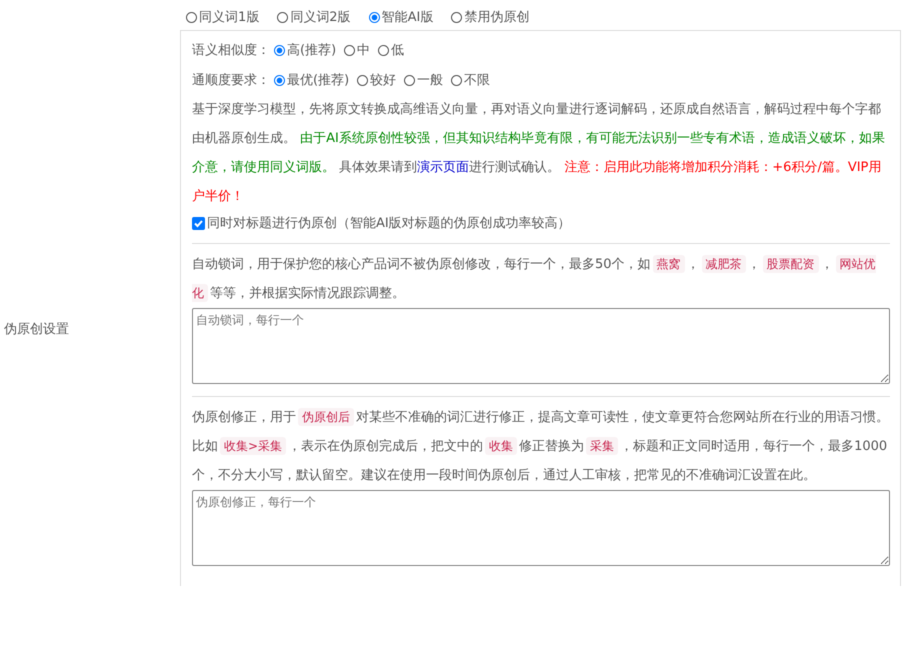 This screenshot has width=911, height=658. I want to click on radio-label: 不限, so click(477, 80).